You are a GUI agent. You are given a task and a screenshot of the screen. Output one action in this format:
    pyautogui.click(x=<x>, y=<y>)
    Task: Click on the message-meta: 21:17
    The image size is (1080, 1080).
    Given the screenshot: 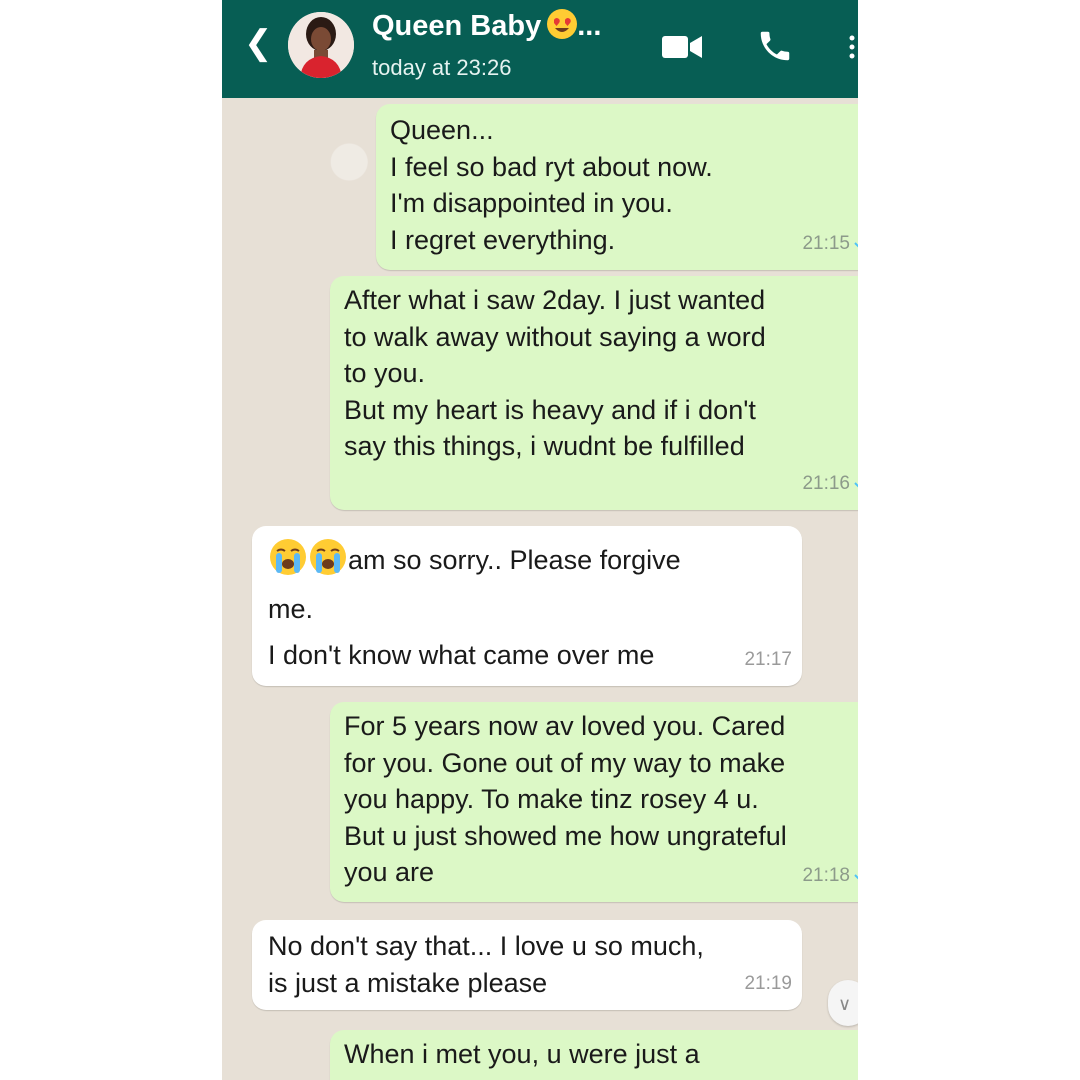 What is the action you would take?
    pyautogui.click(x=768, y=660)
    